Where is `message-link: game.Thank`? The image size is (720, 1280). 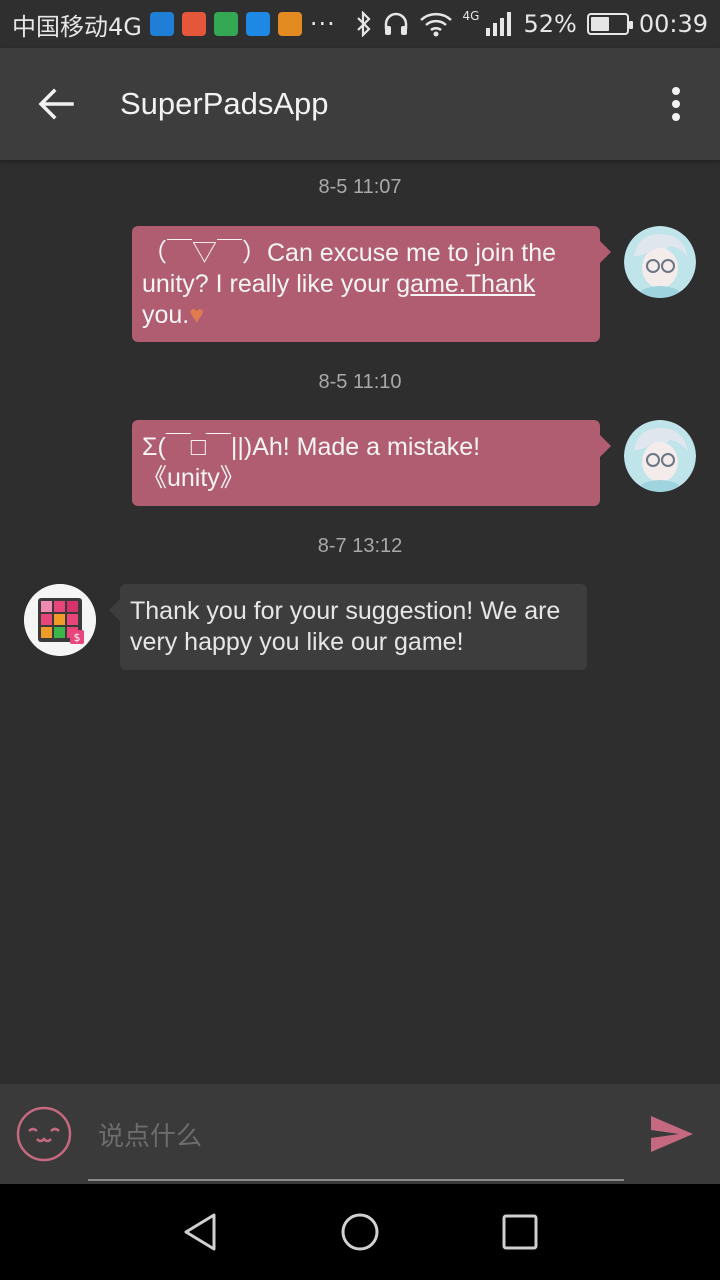 message-link: game.Thank is located at coordinates (465, 284).